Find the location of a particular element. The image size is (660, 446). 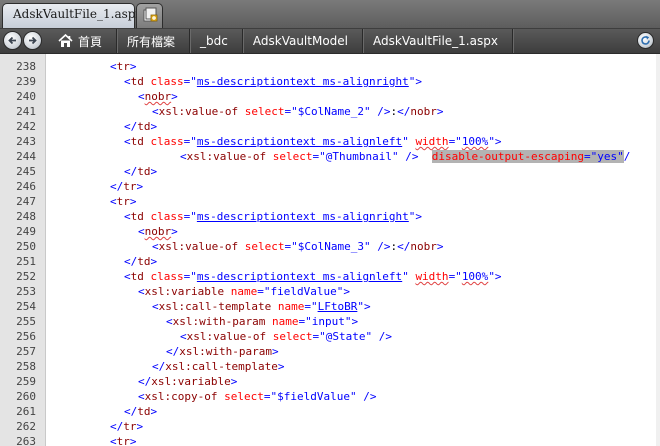

code-token: xsl:value-of is located at coordinates (229, 156).